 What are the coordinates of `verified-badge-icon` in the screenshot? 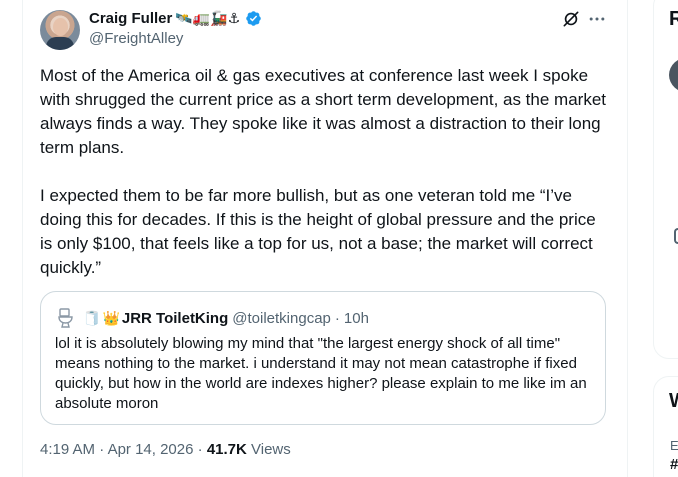 It's located at (253, 18).